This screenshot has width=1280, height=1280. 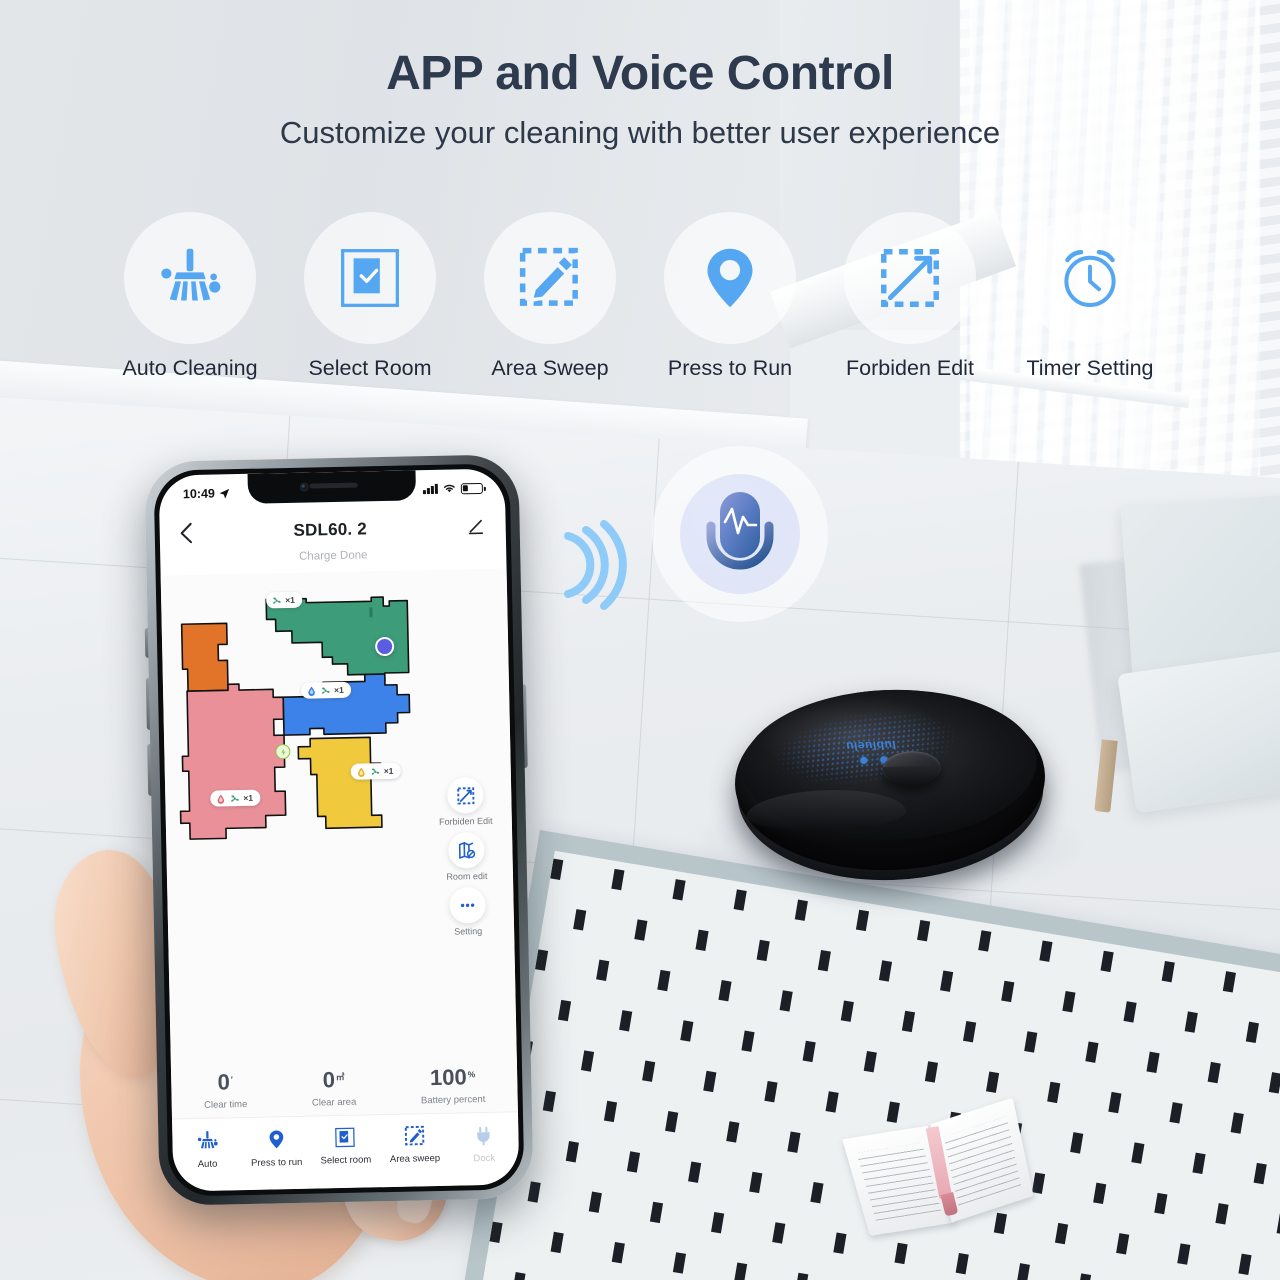 I want to click on tab-dock: Dock, so click(x=484, y=1143).